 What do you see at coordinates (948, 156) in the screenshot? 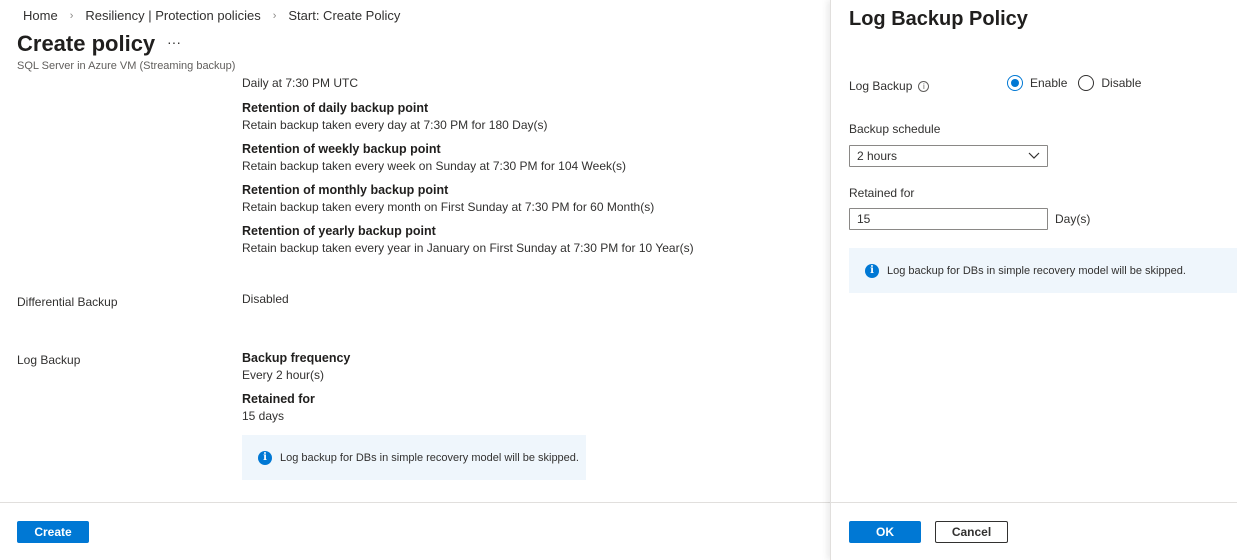
I see `backup-schedule-dropdown: 2 hours` at bounding box center [948, 156].